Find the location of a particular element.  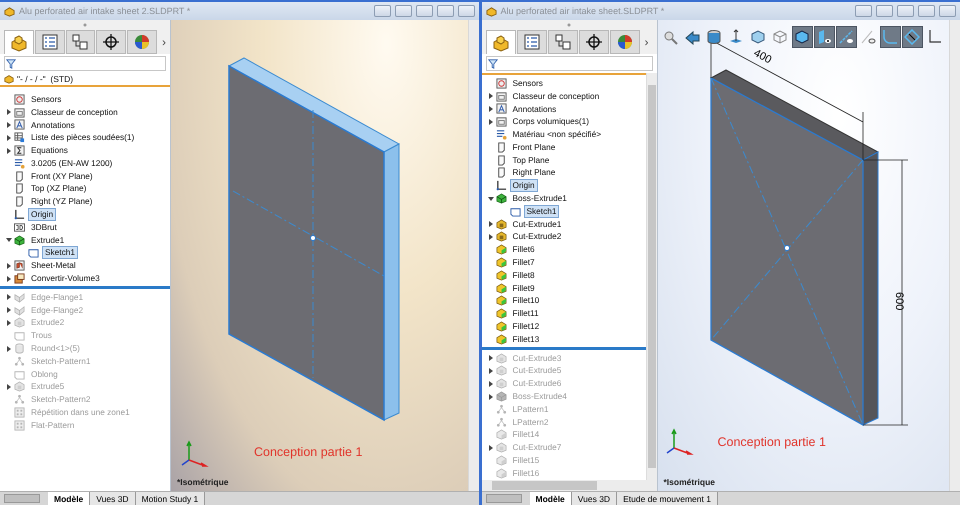

arrow-icon is located at coordinates (692, 37).